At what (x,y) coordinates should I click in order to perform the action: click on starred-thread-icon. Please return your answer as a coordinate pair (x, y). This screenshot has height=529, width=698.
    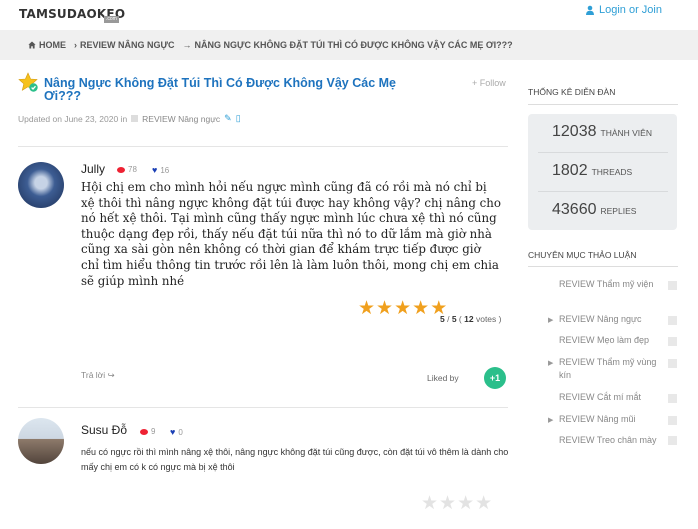
    Looking at the image, I should click on (28, 82).